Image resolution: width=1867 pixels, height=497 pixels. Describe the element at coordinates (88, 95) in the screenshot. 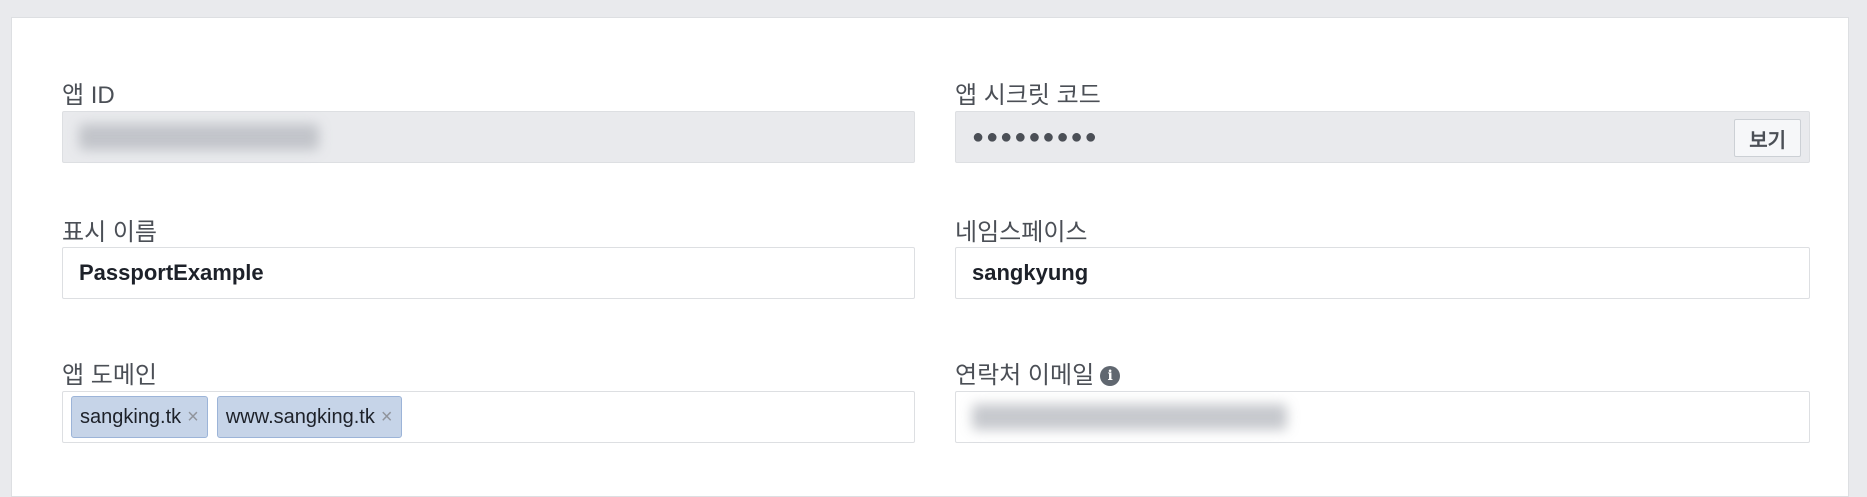

I see `app-id-label: 앱 ID` at that location.